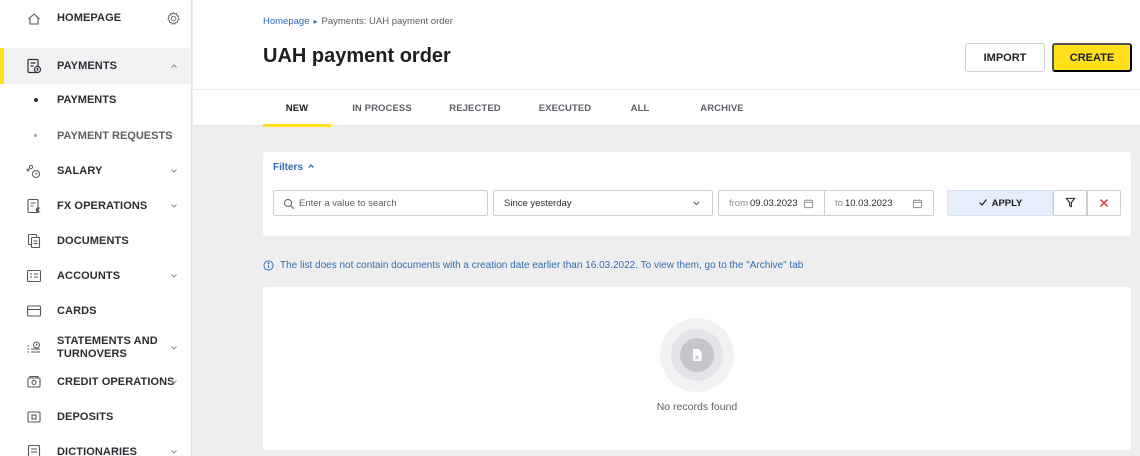  What do you see at coordinates (983, 203) in the screenshot?
I see `check-icon` at bounding box center [983, 203].